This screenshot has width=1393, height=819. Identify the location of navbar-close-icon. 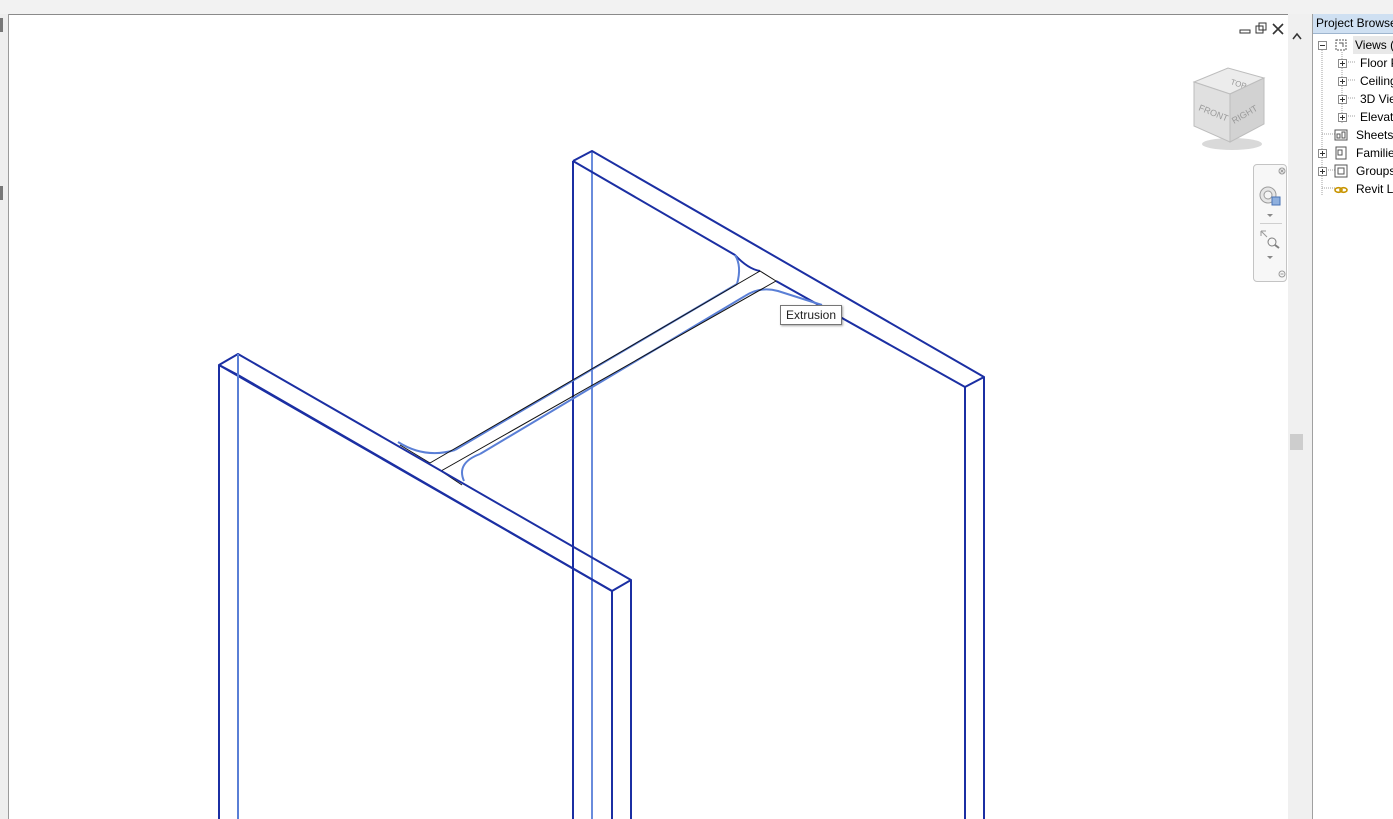
(1282, 171).